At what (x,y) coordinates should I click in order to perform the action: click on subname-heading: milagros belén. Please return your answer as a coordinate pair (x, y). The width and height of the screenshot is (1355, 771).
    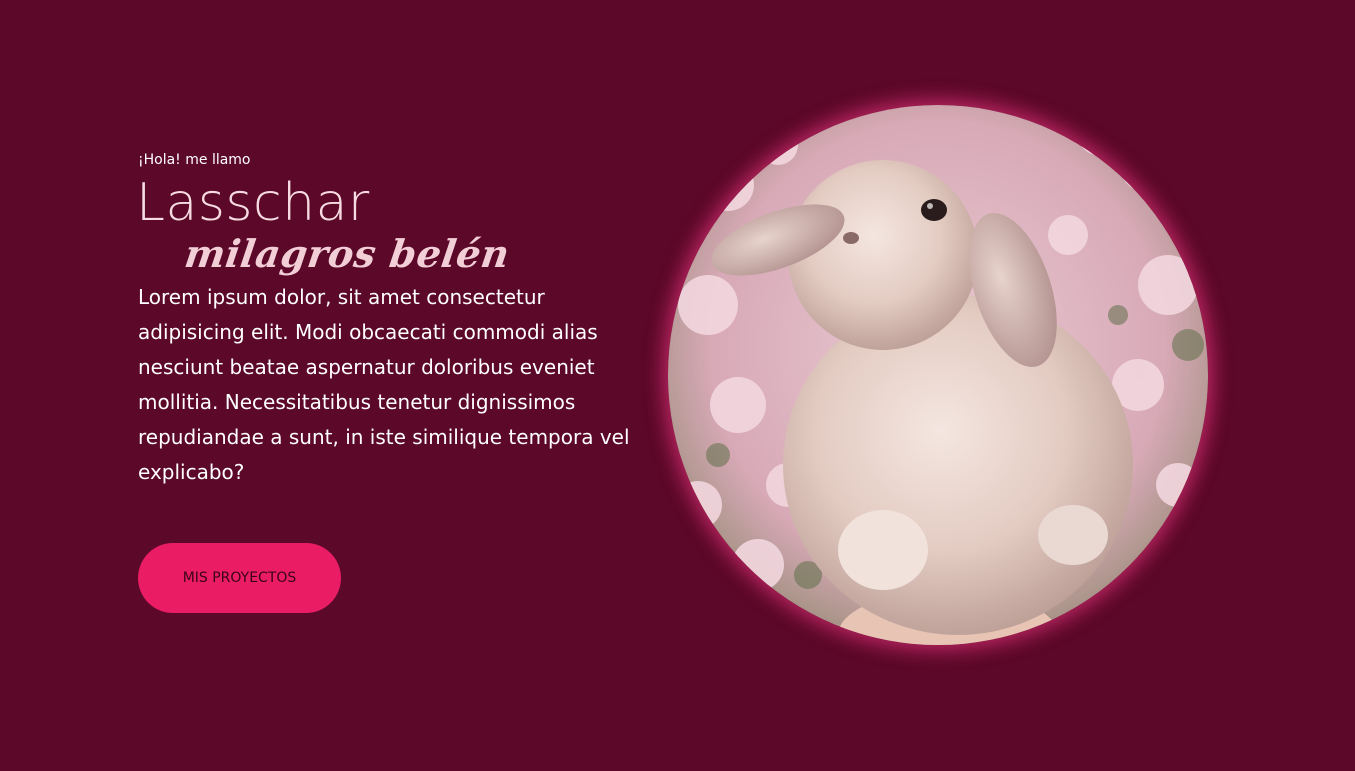
    Looking at the image, I should click on (347, 253).